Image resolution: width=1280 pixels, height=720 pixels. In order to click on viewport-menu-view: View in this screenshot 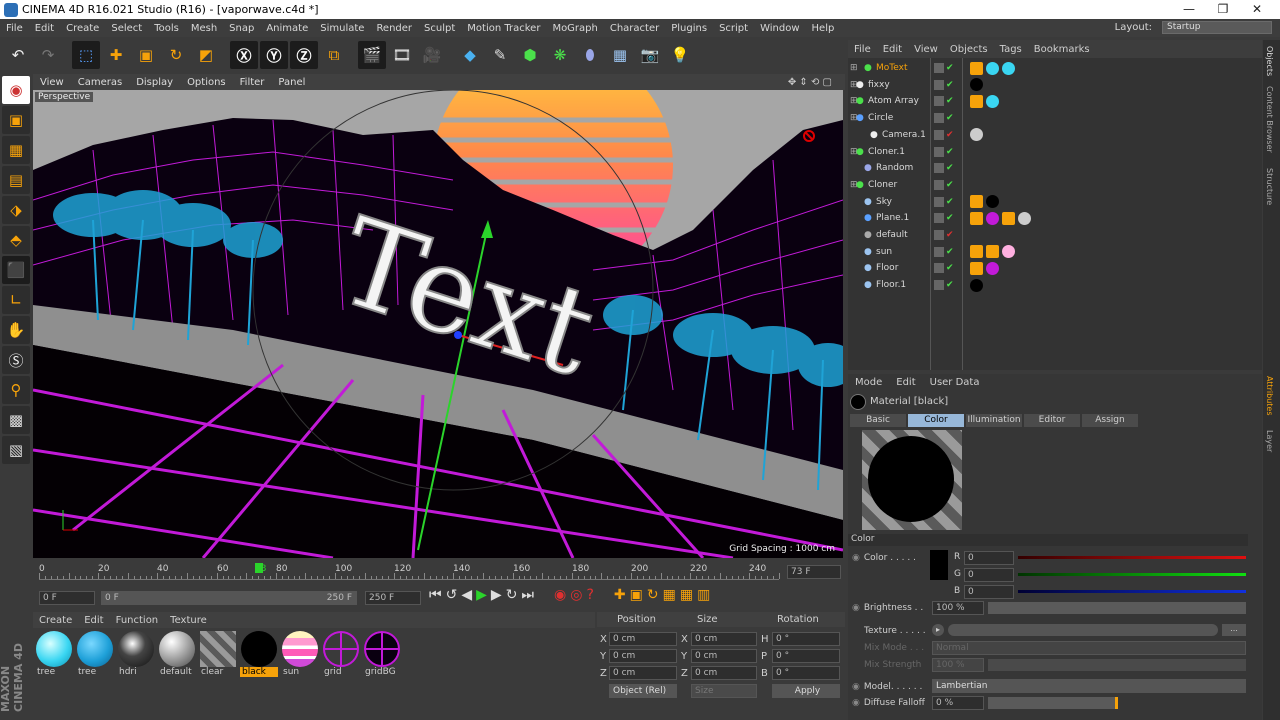, I will do `click(52, 82)`.